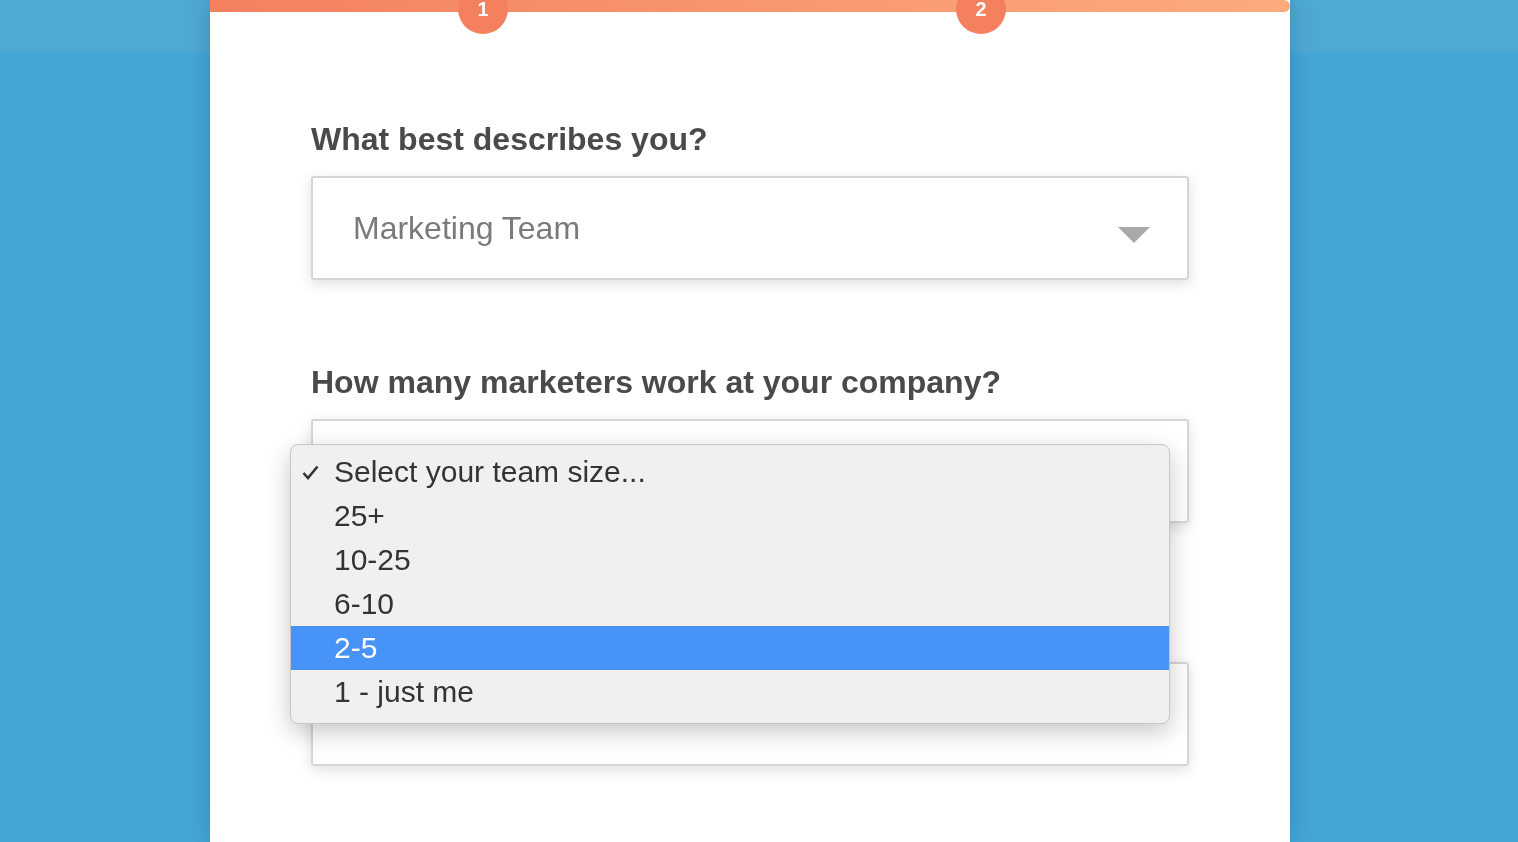  Describe the element at coordinates (656, 382) in the screenshot. I see `question-label: How many marketers work at your company?` at that location.